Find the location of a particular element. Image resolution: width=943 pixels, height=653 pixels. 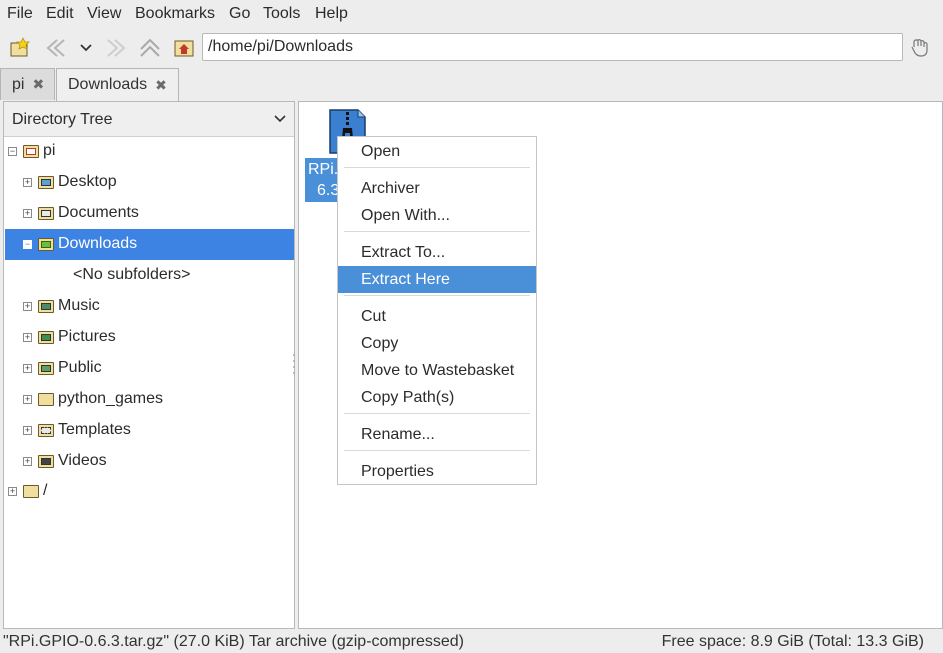

public-folder-icon is located at coordinates (46, 368).